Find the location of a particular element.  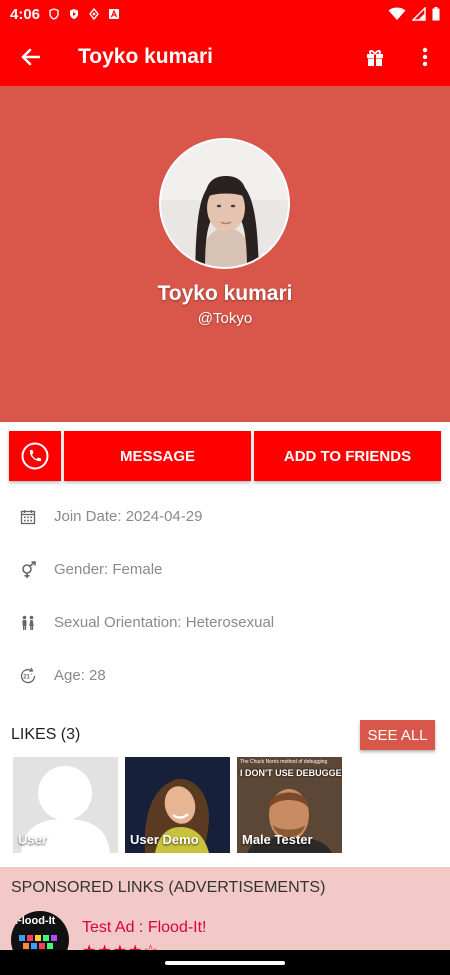

likes-title: LIKES (3) is located at coordinates (46, 734).